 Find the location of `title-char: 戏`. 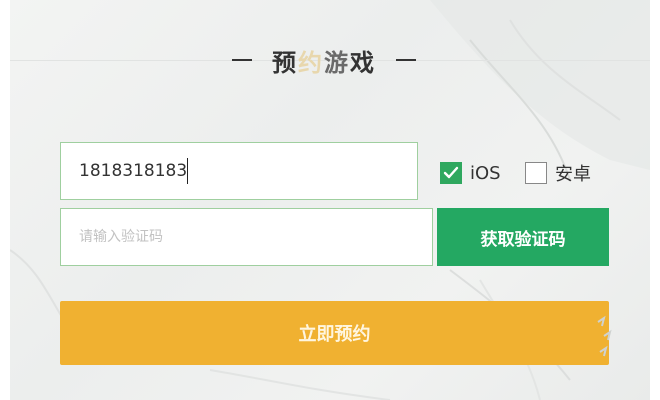

title-char: 戏 is located at coordinates (363, 62).